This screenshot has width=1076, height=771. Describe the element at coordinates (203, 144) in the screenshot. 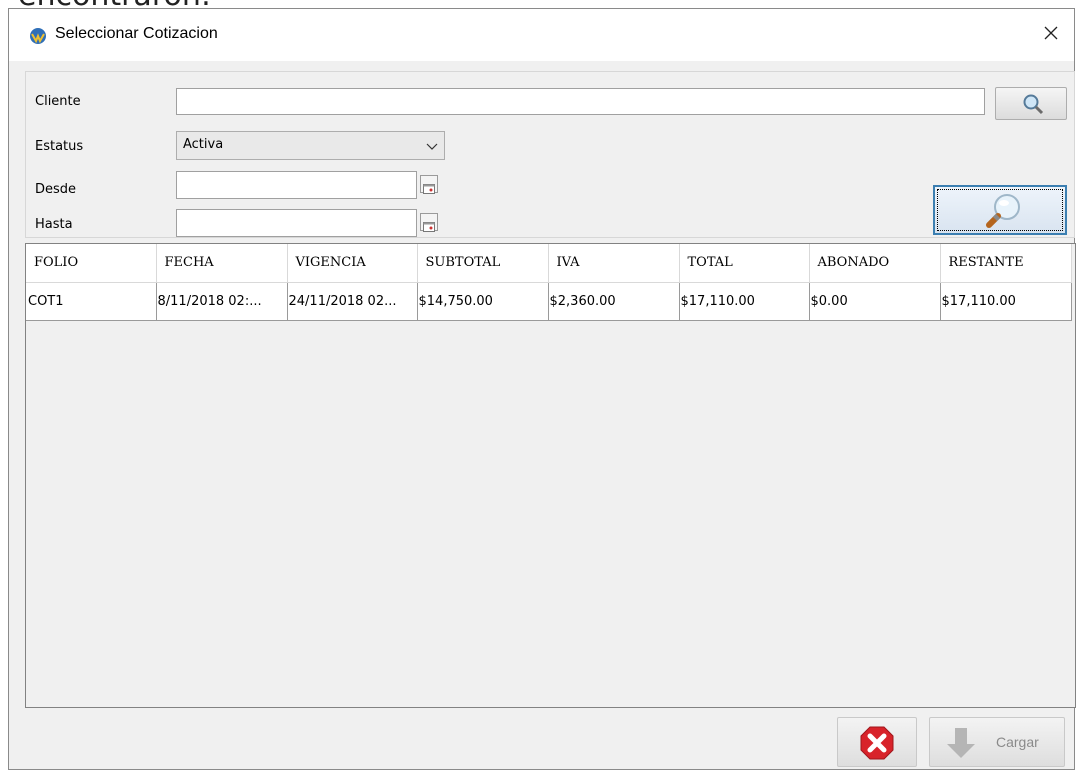

I see `estatus-value: Activa` at that location.